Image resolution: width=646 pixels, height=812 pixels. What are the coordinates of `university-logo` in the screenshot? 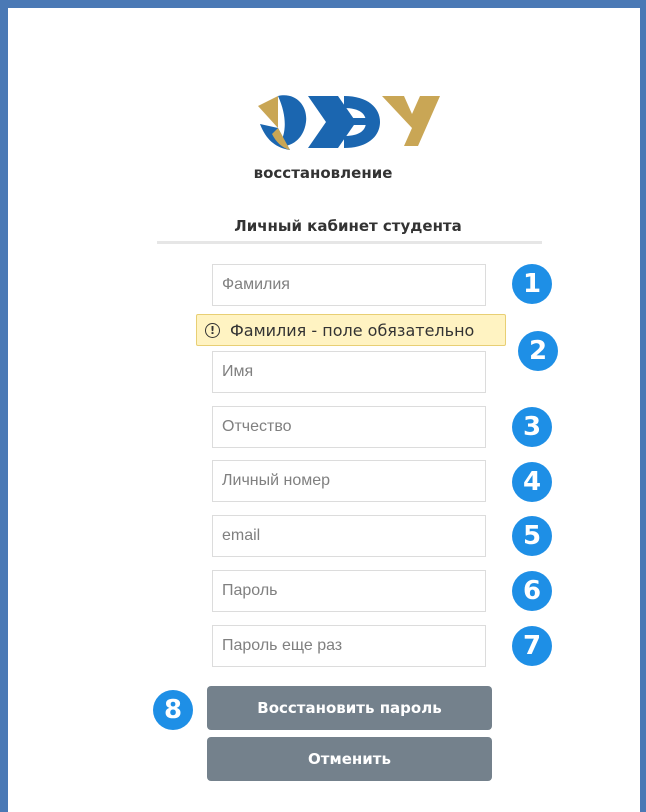 It's located at (348, 120).